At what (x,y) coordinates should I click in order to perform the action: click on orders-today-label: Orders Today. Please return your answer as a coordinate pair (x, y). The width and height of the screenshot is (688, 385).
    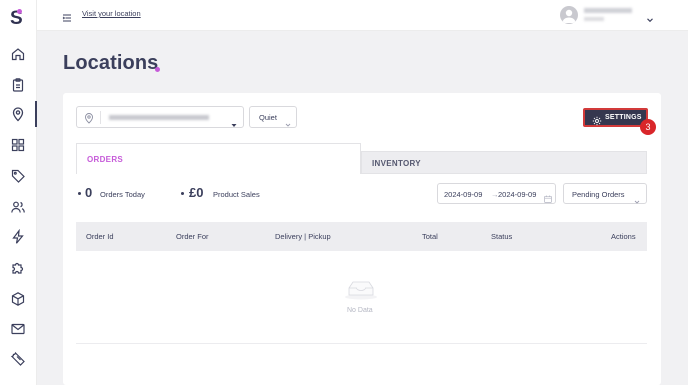
    Looking at the image, I should click on (122, 194).